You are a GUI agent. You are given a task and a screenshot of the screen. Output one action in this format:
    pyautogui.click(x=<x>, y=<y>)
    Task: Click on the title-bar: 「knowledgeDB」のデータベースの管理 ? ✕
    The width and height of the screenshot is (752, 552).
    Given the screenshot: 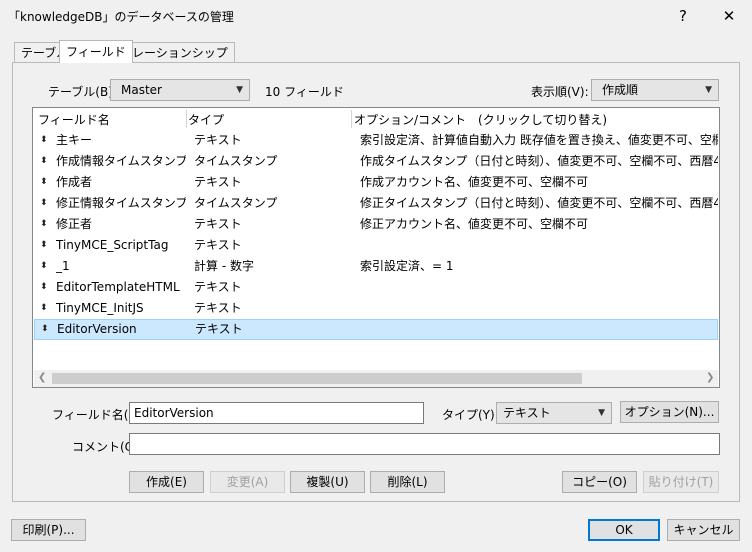 What is the action you would take?
    pyautogui.click(x=376, y=16)
    